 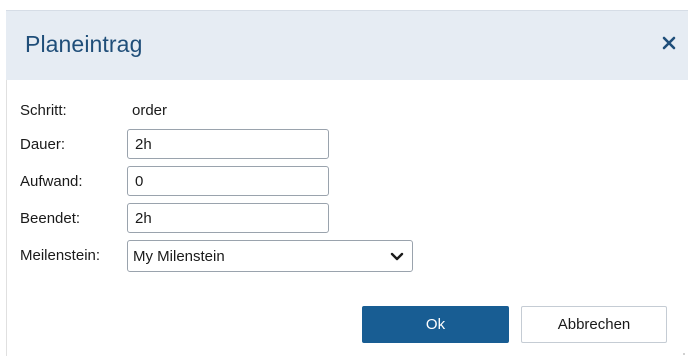 I want to click on beendet-label: Beendet:, so click(x=50, y=218).